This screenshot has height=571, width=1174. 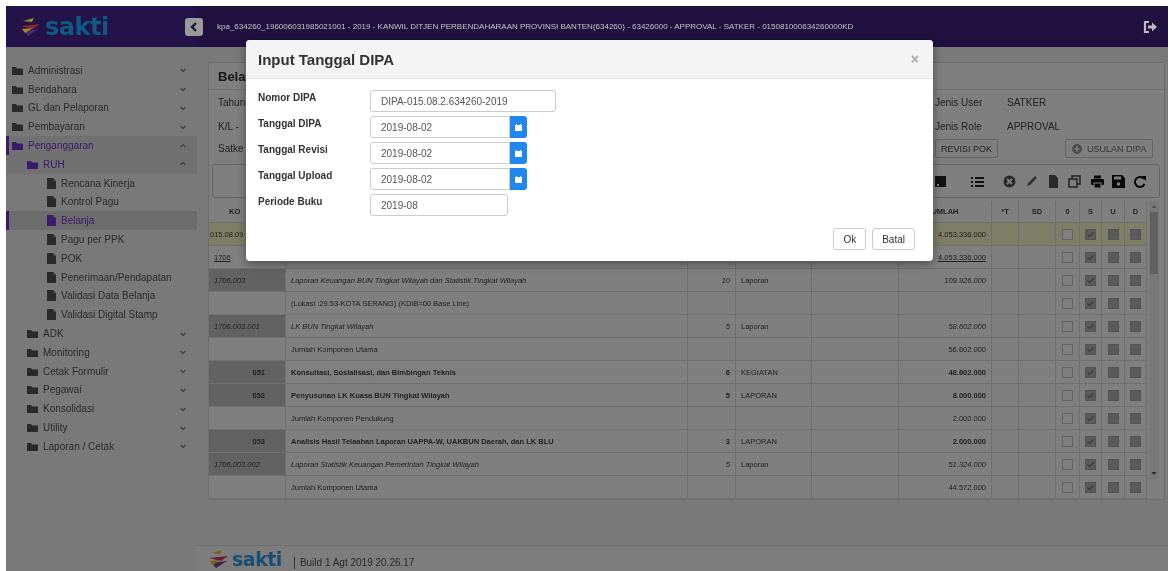 What do you see at coordinates (101, 202) in the screenshot?
I see `sidebar-item: Kontrol Pagu` at bounding box center [101, 202].